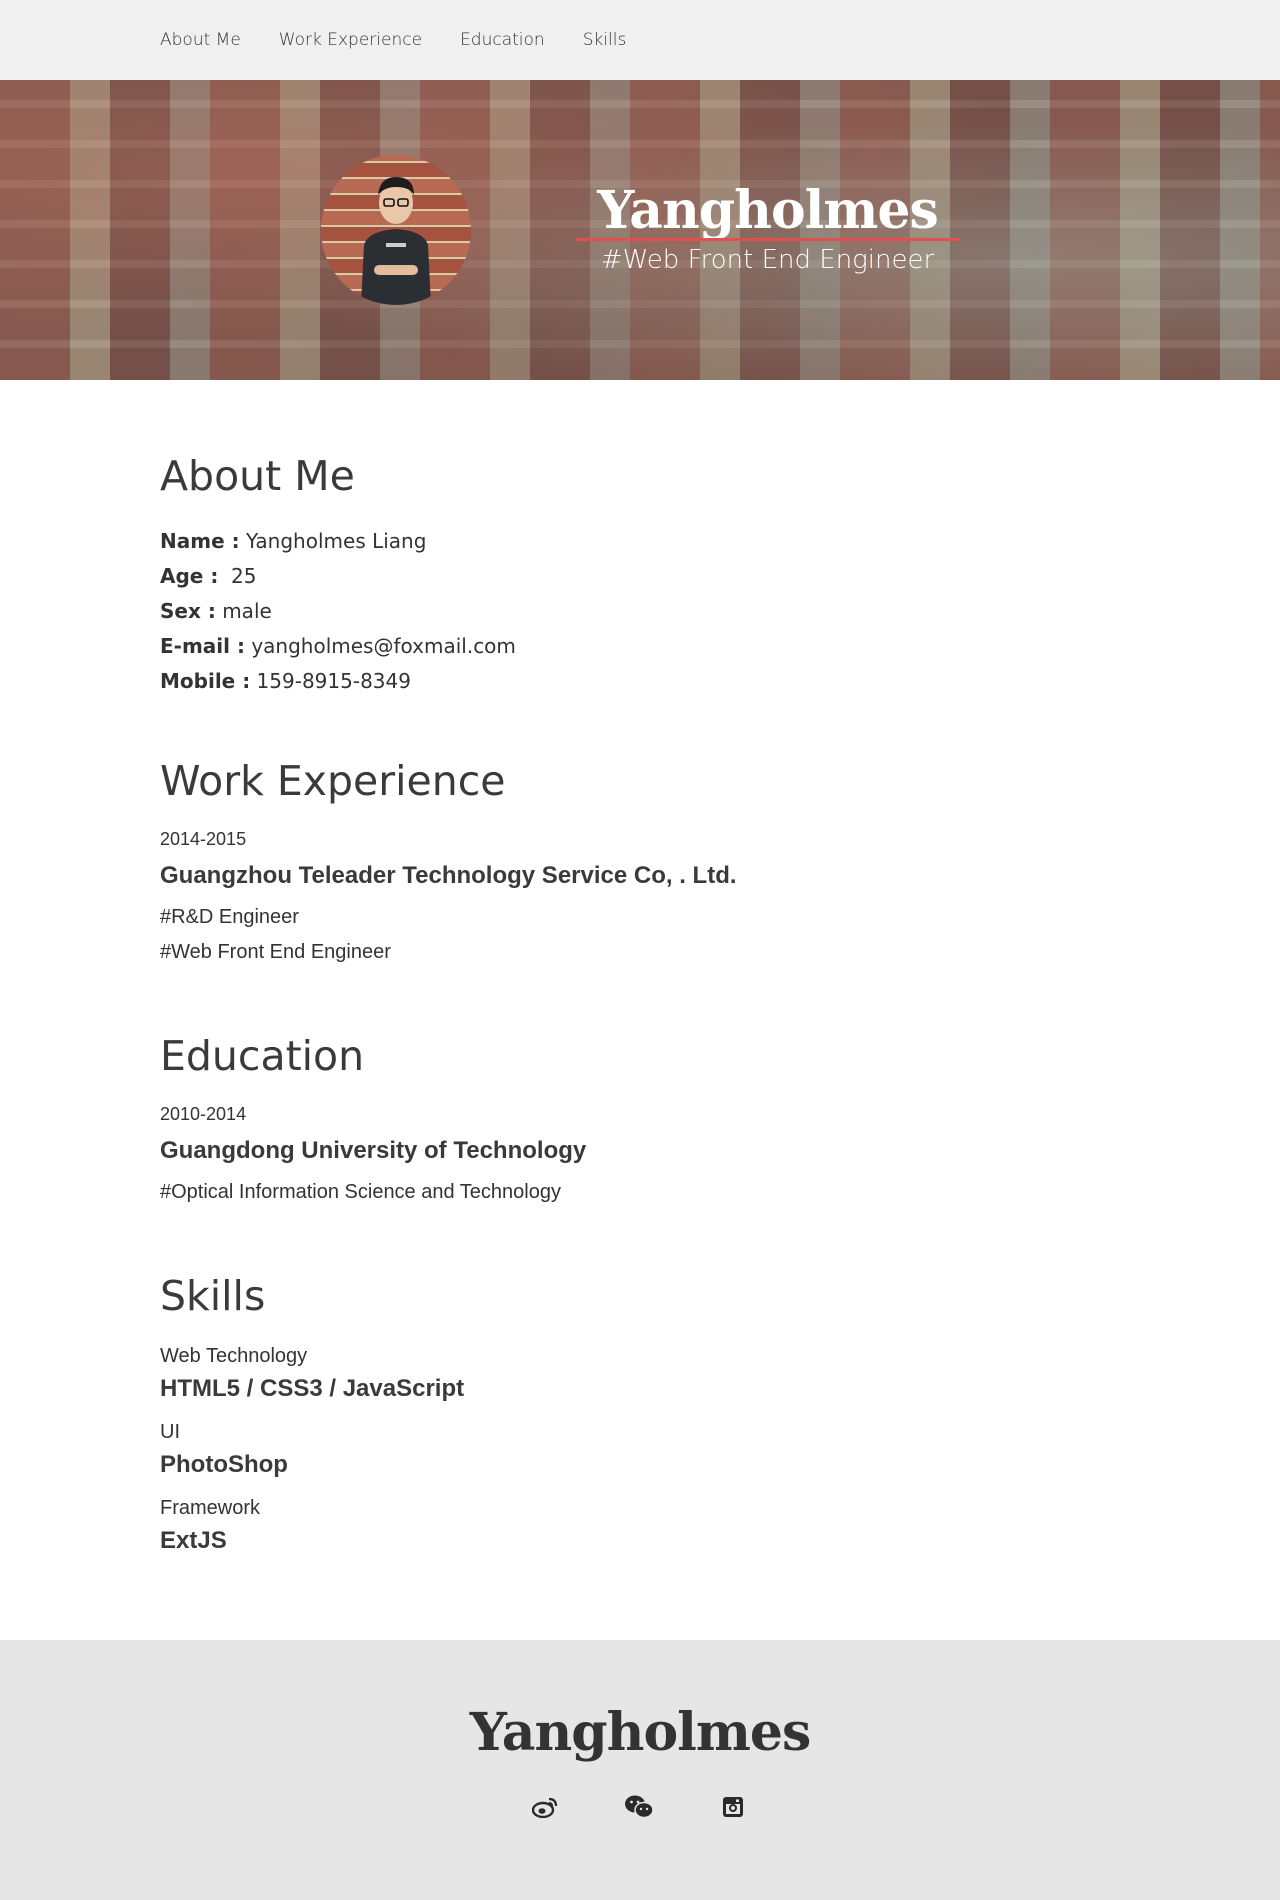  Describe the element at coordinates (243, 611) in the screenshot. I see `info-sex-value: male` at that location.